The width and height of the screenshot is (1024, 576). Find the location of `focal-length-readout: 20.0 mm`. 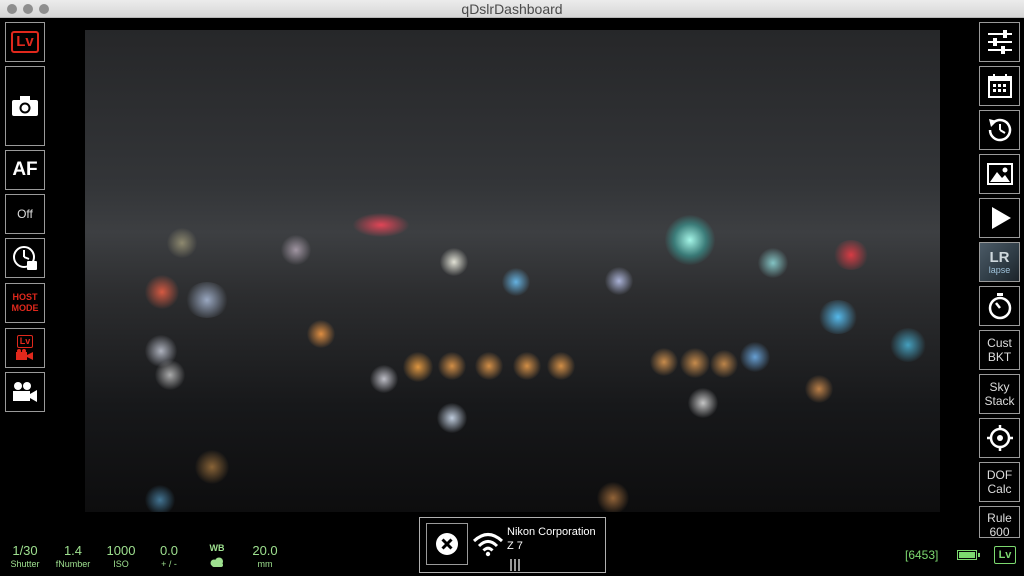

focal-length-readout: 20.0 mm is located at coordinates (265, 556).